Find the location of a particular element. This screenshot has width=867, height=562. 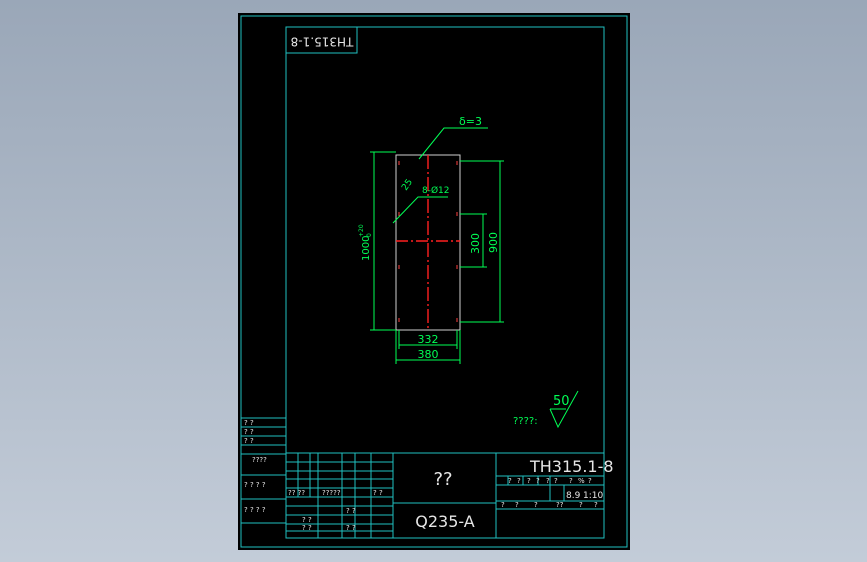

dimension-lines is located at coordinates (474, 278).